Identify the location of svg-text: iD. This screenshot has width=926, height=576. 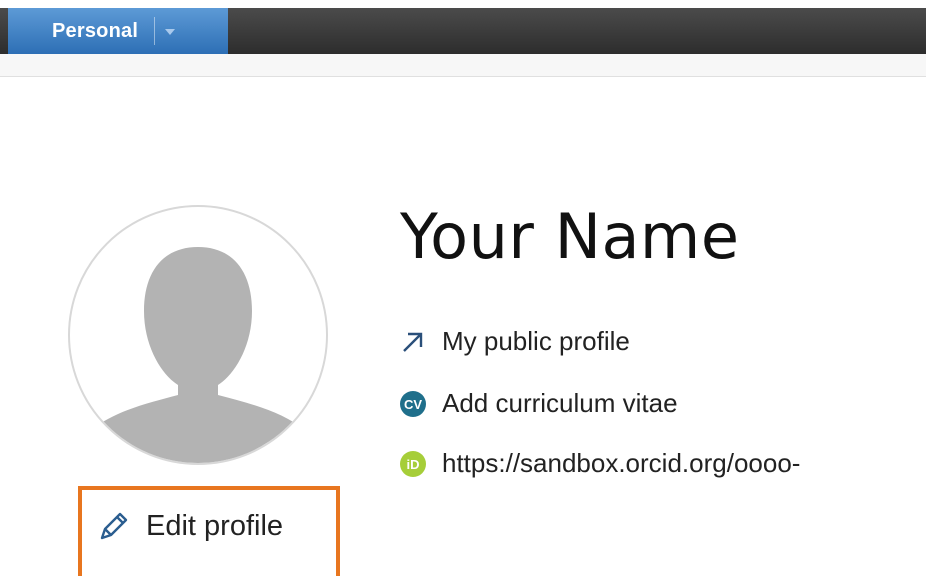
(413, 464).